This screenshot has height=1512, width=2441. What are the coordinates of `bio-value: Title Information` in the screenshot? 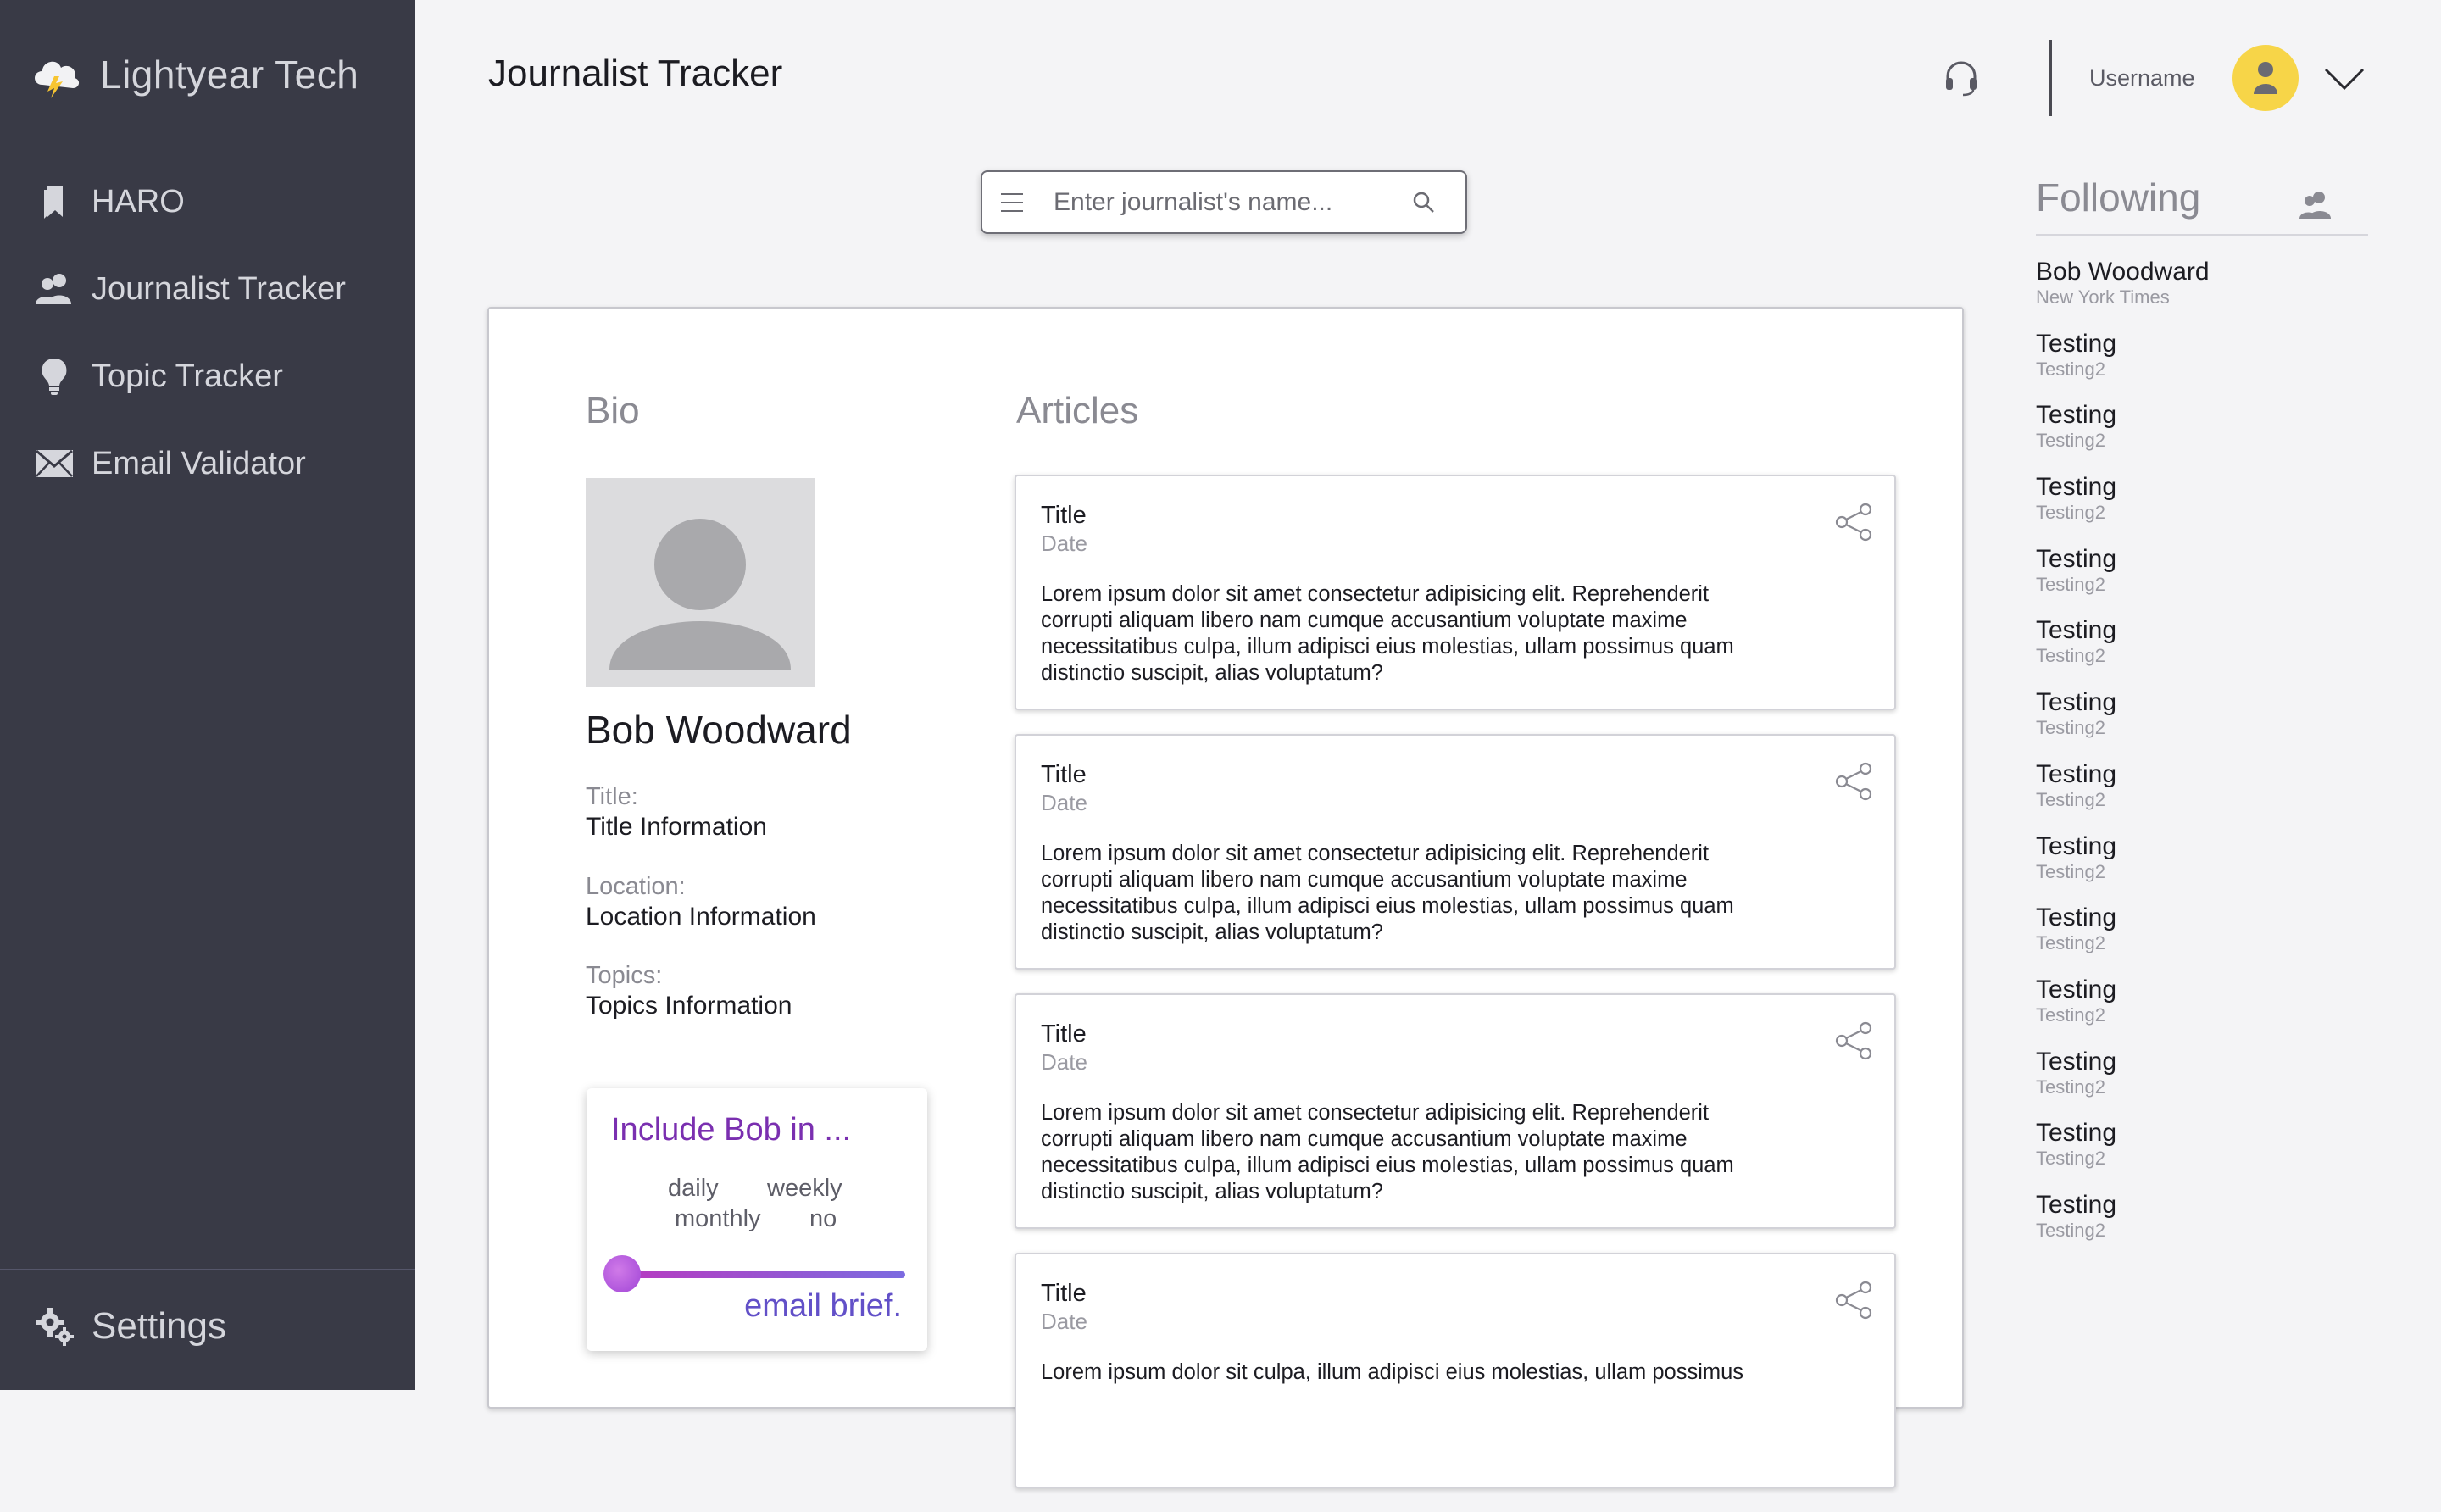 It's located at (676, 827).